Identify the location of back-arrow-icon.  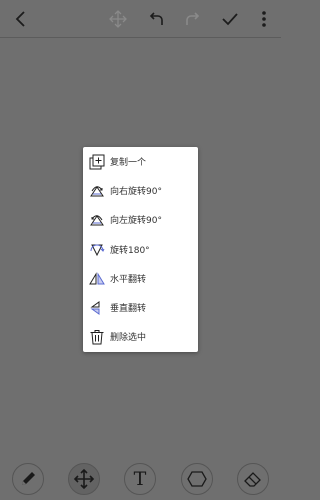
(20, 19).